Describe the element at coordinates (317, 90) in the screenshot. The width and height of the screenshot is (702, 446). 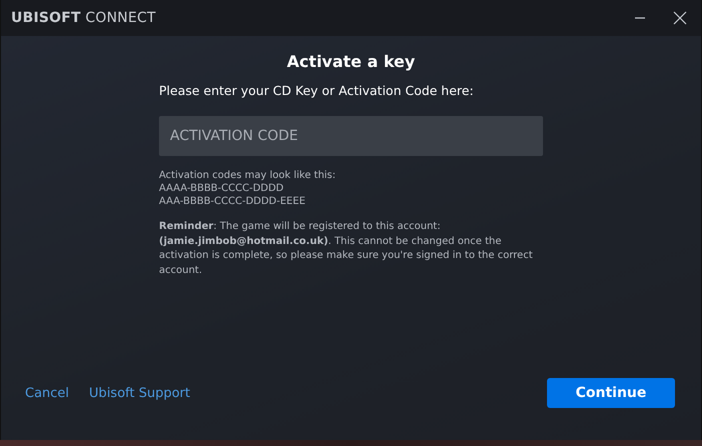
I see `prompt-text: Please enter your CD Key or Activation Code here:` at that location.